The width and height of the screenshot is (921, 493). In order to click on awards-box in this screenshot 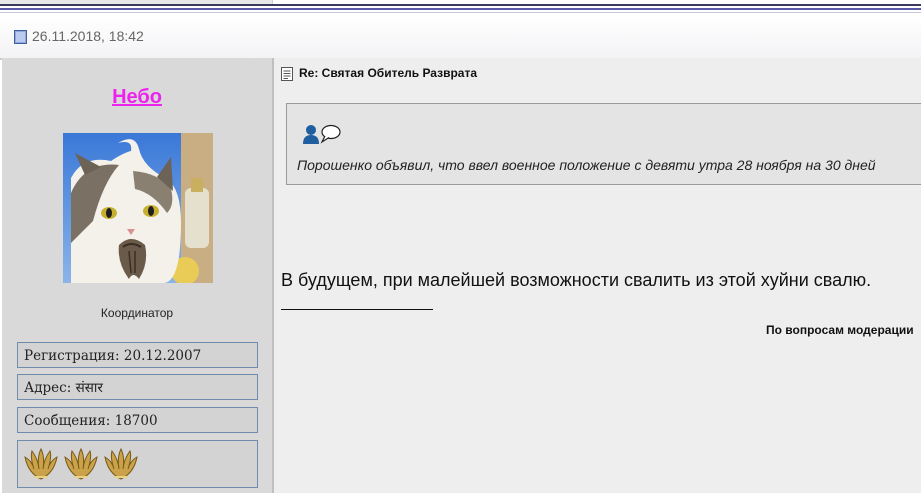, I will do `click(137, 464)`.